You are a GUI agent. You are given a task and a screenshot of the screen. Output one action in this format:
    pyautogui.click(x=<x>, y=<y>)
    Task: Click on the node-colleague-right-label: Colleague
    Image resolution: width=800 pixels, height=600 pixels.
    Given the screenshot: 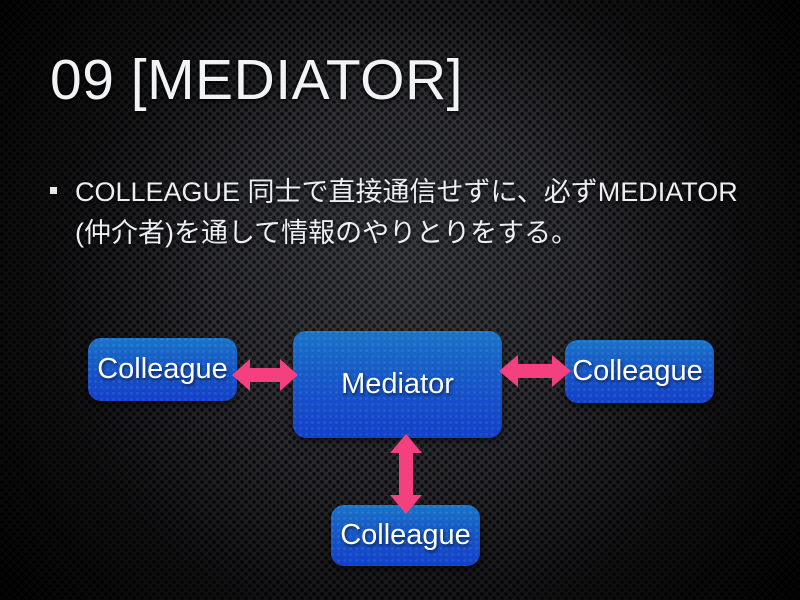 What is the action you would take?
    pyautogui.click(x=637, y=371)
    